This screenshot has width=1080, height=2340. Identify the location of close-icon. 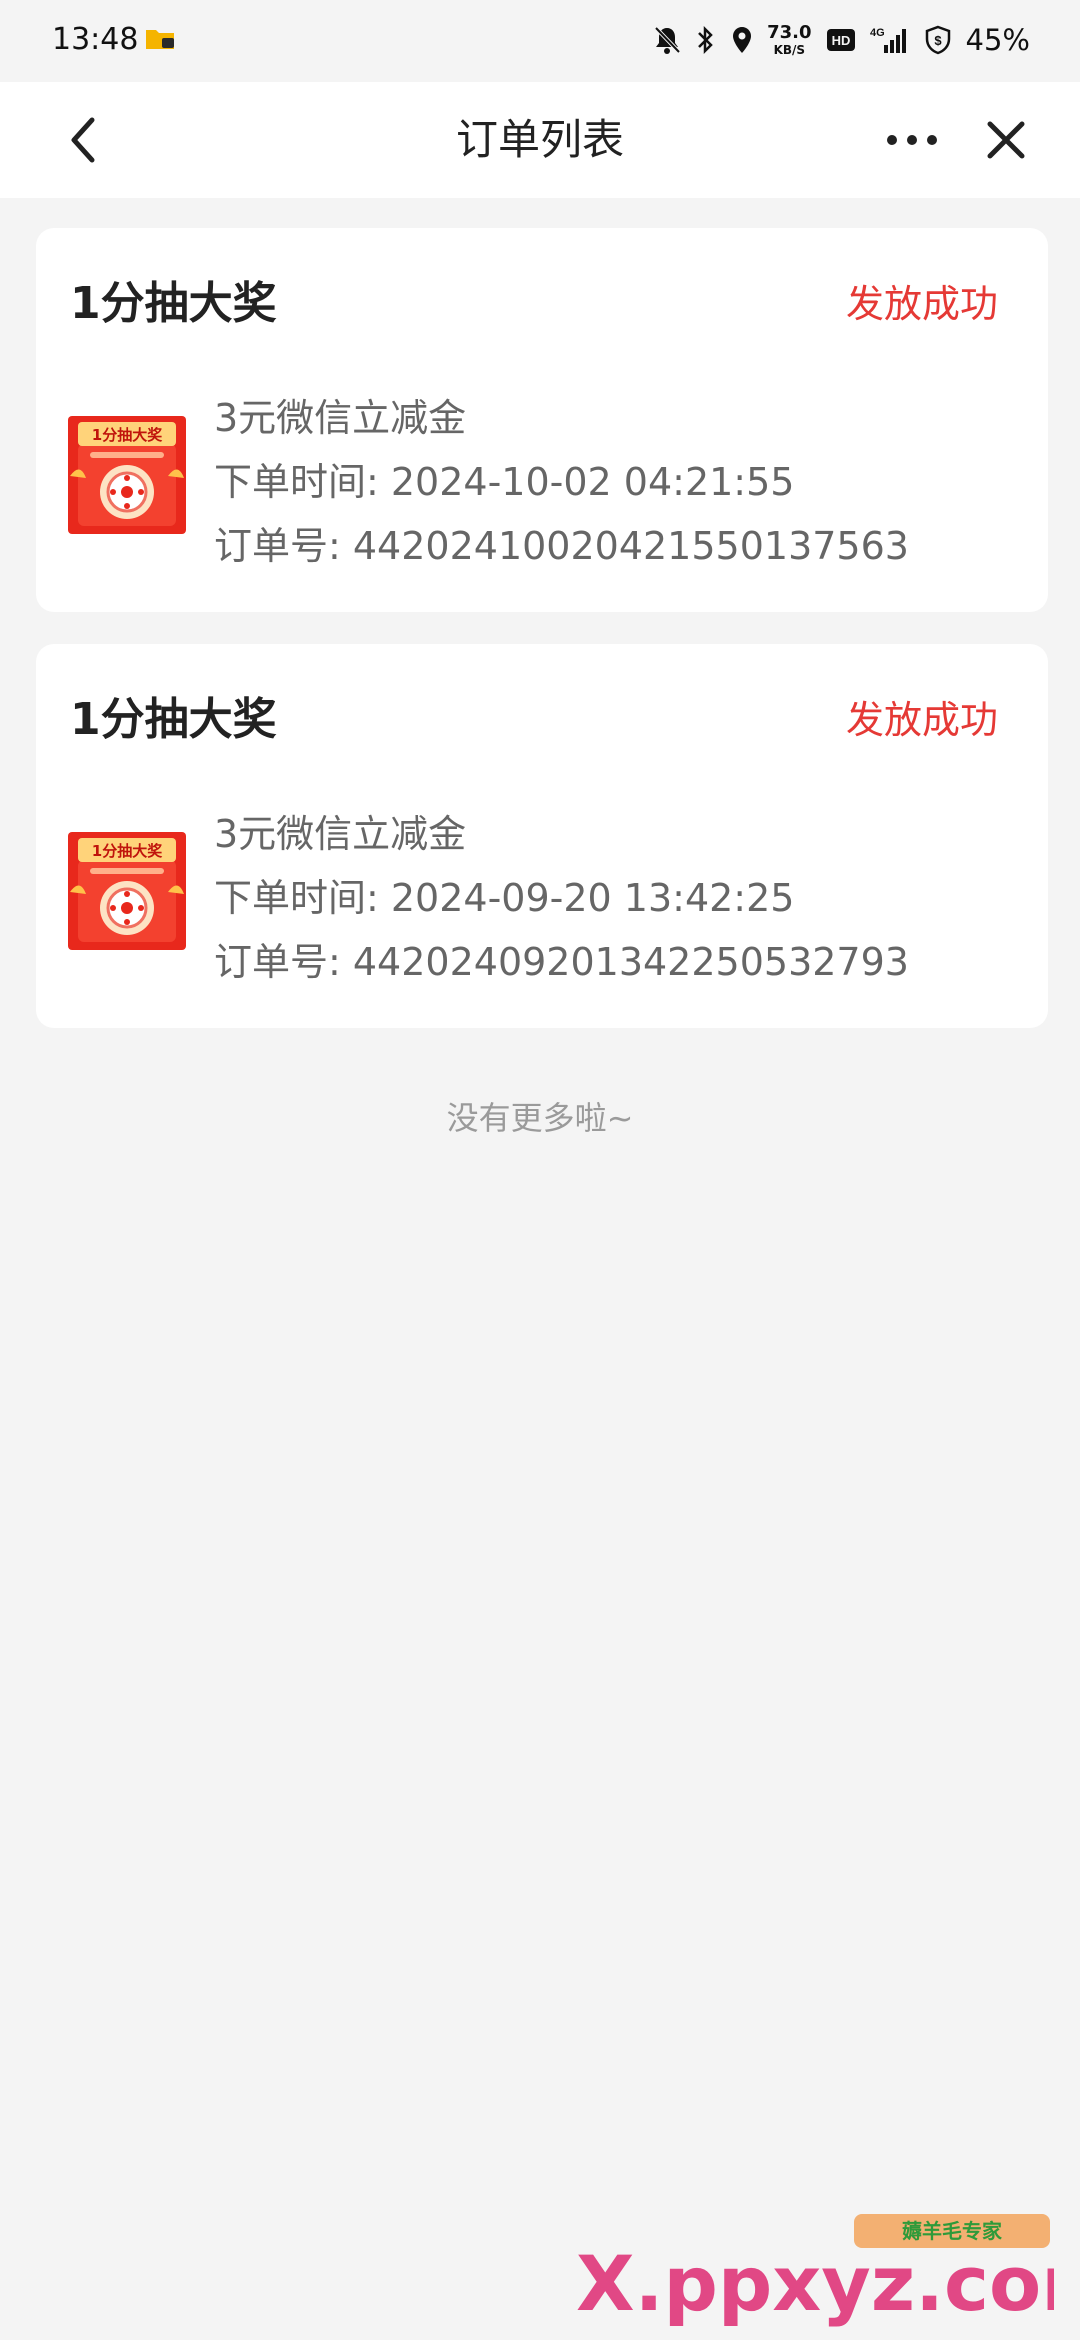
(1006, 140).